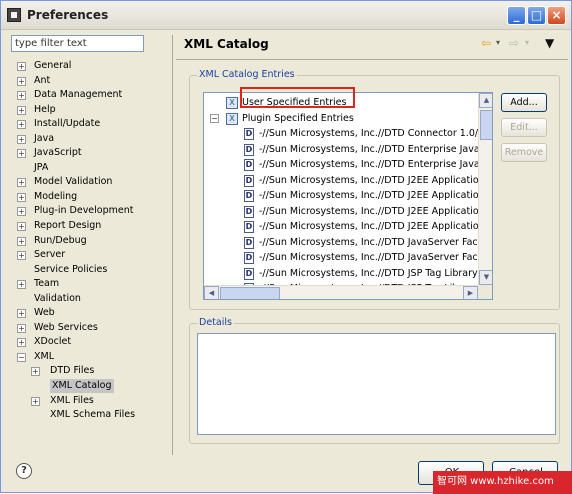  What do you see at coordinates (470, 292) in the screenshot?
I see `scroll-right-icon: ▶` at bounding box center [470, 292].